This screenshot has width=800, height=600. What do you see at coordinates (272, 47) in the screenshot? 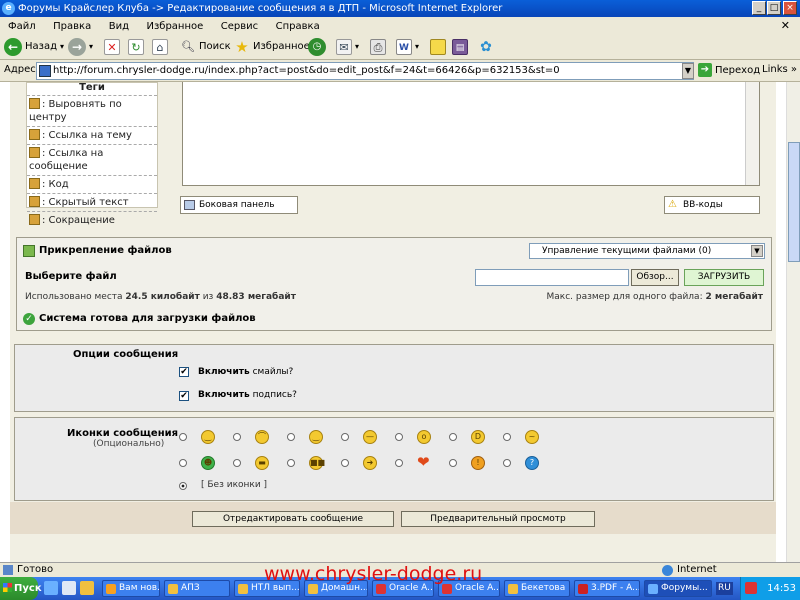
I see `favorites-button: ★ Избранное` at bounding box center [272, 47].